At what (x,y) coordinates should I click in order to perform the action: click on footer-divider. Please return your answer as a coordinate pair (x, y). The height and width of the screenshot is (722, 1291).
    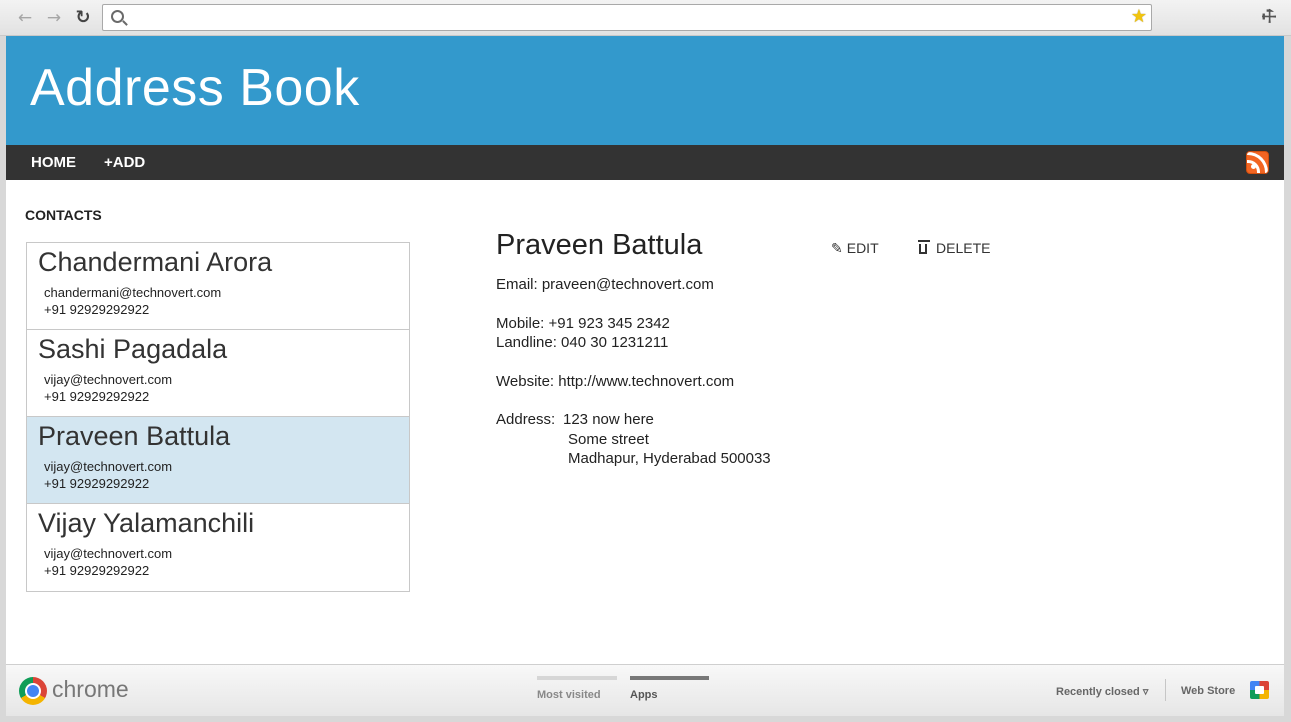
    Looking at the image, I should click on (1165, 690).